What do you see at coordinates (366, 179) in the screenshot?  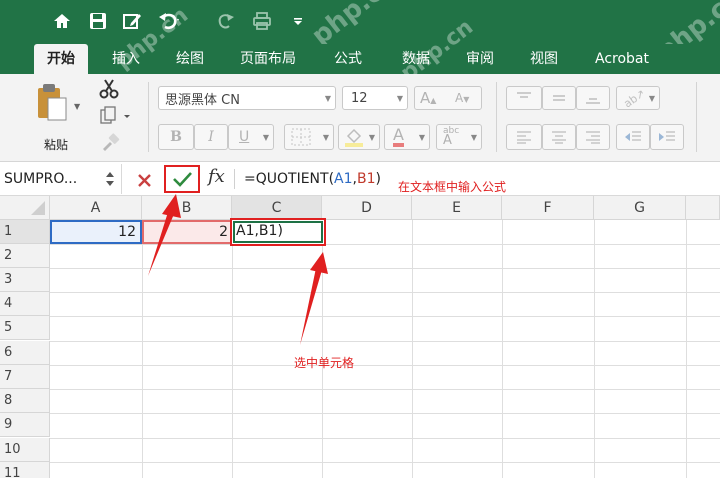 I see `formula-ref-b1: B1` at bounding box center [366, 179].